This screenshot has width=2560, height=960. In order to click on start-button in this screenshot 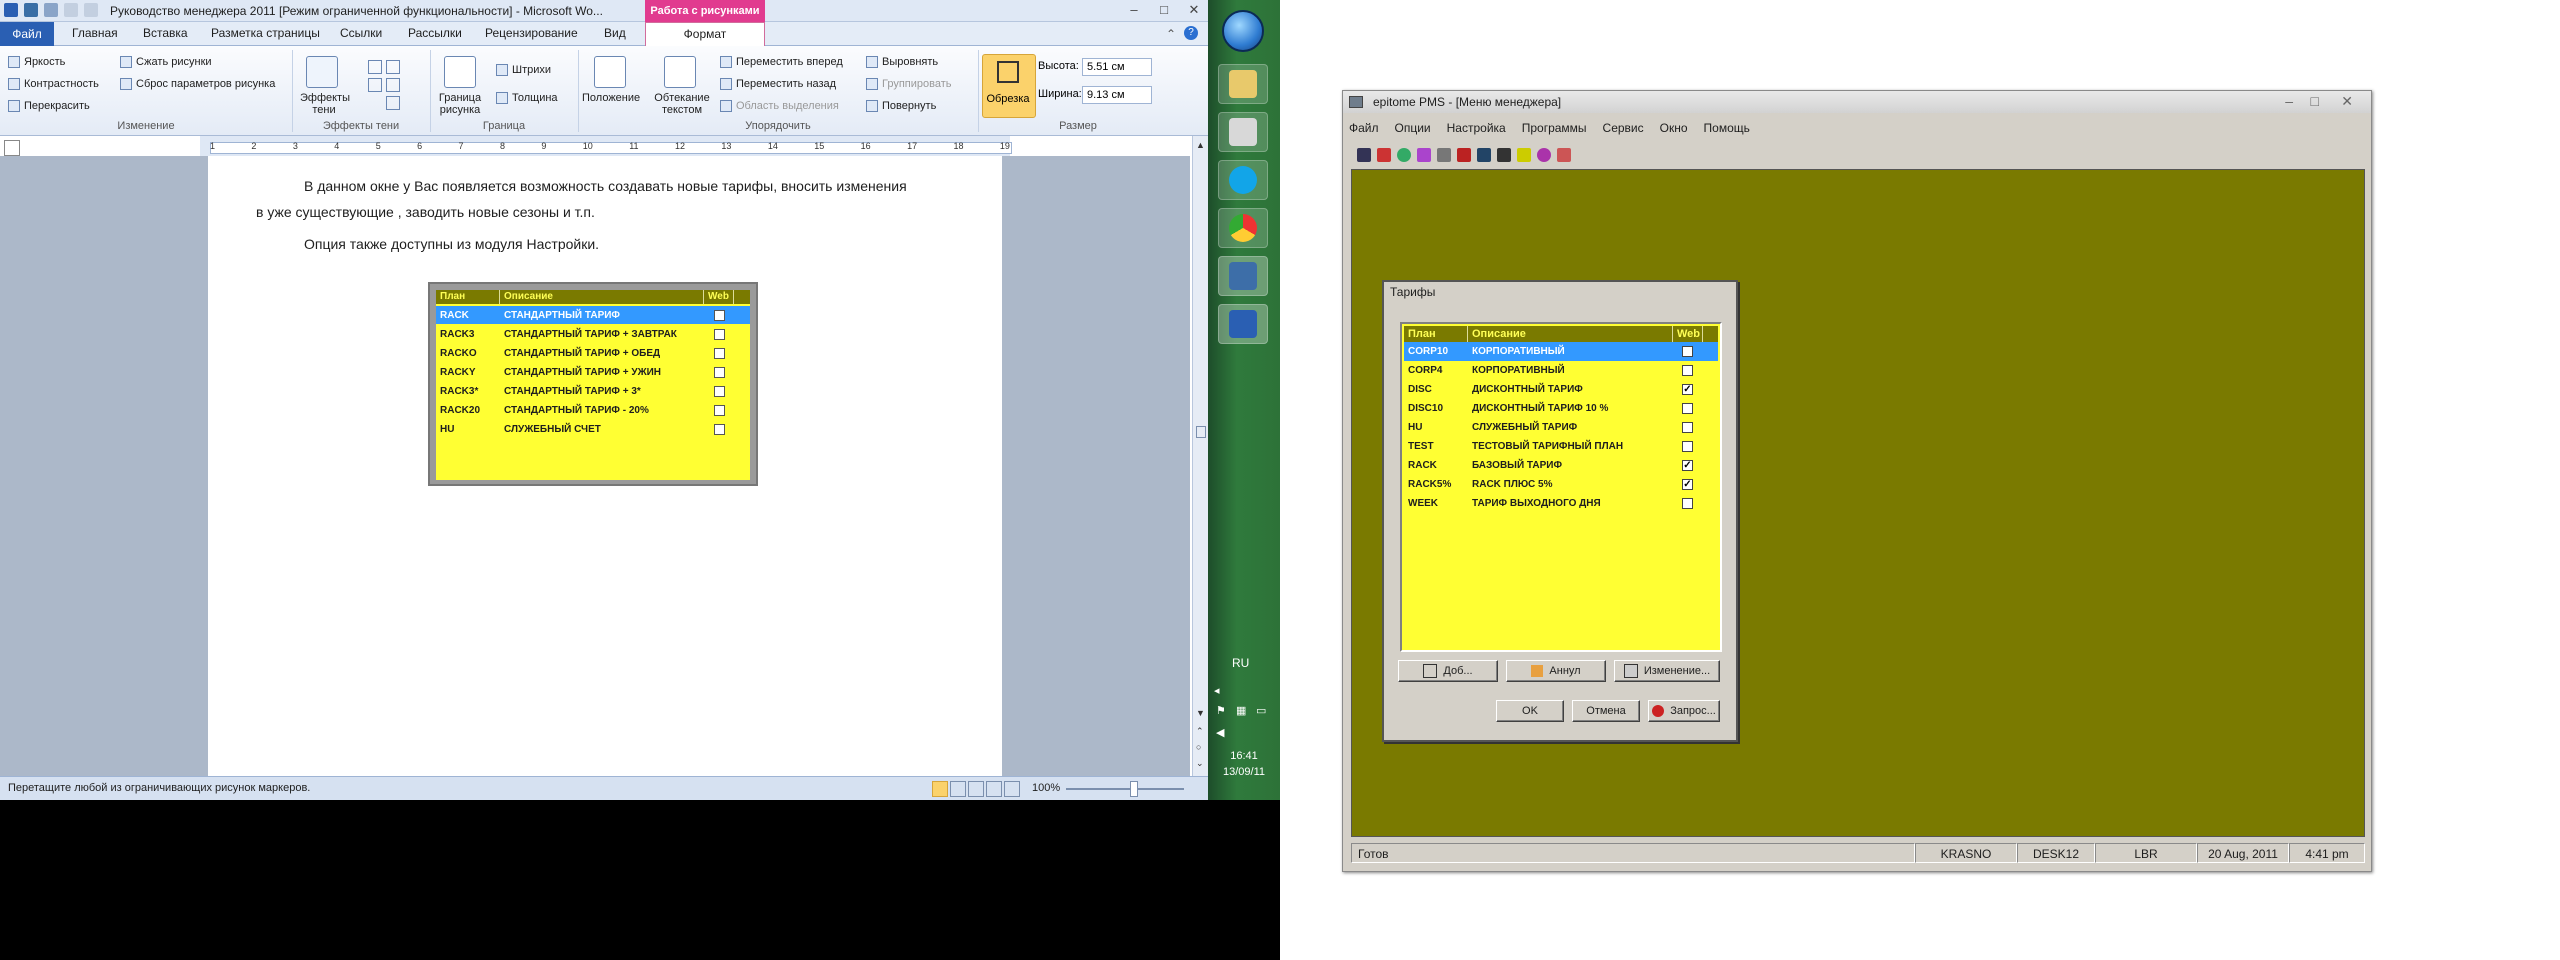, I will do `click(1243, 31)`.